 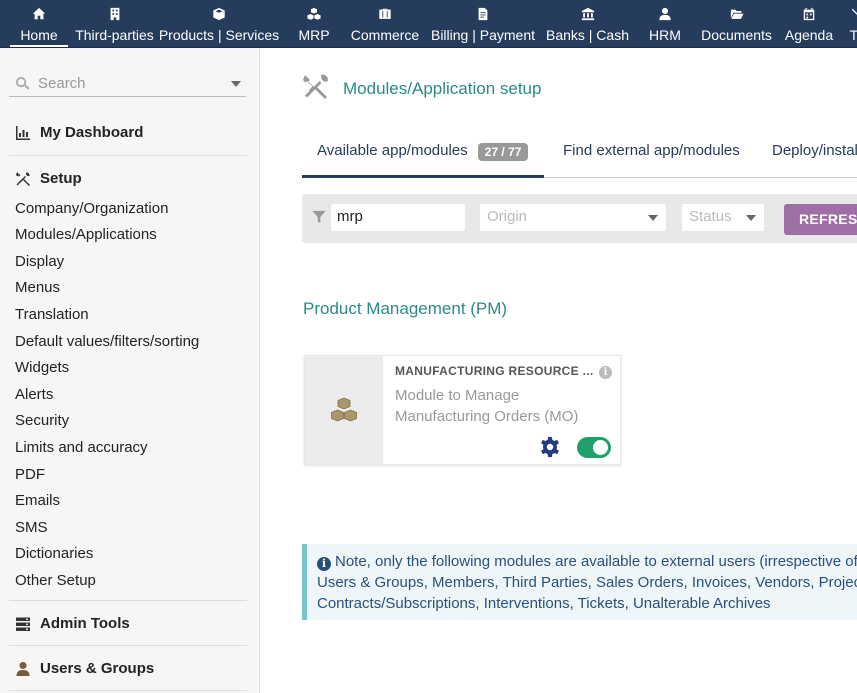 What do you see at coordinates (385, 14) in the screenshot?
I see `suitcase-icon` at bounding box center [385, 14].